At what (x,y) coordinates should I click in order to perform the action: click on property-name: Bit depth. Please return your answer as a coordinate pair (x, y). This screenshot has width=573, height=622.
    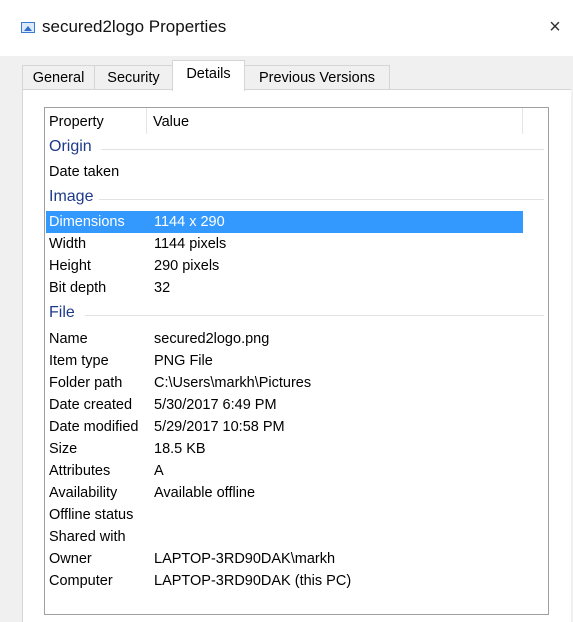
    Looking at the image, I should click on (78, 288).